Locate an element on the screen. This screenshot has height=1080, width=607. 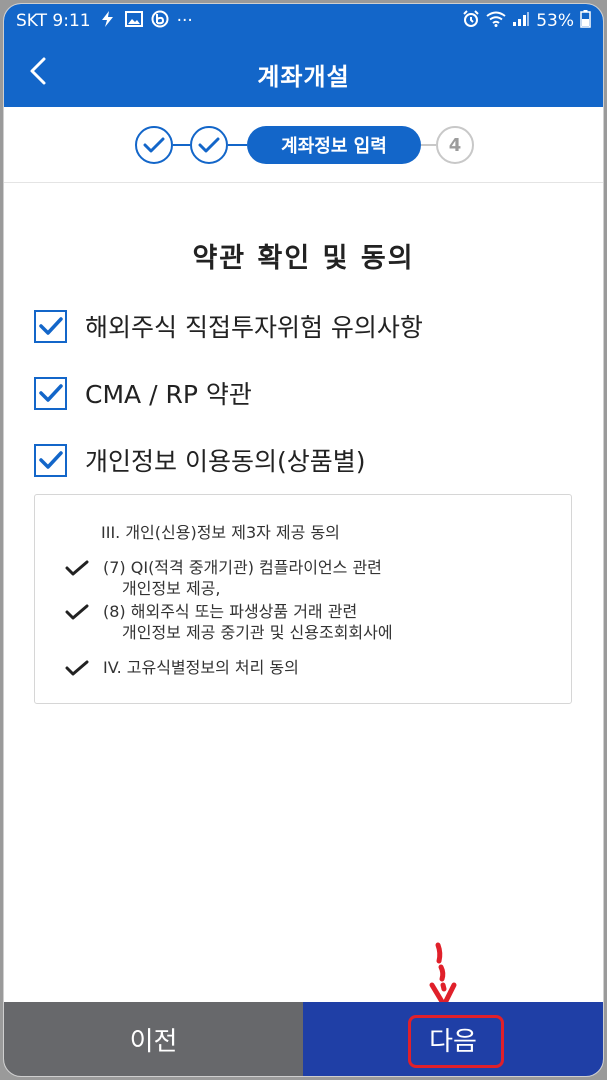
terms-title: 약관 확인 및 동의 is located at coordinates (303, 258).